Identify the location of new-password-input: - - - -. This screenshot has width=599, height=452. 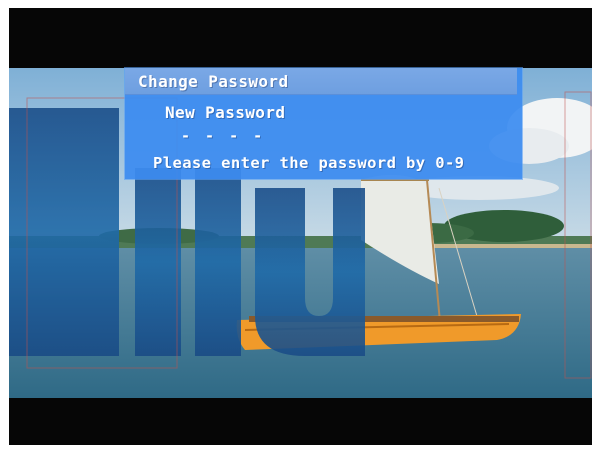
(223, 136).